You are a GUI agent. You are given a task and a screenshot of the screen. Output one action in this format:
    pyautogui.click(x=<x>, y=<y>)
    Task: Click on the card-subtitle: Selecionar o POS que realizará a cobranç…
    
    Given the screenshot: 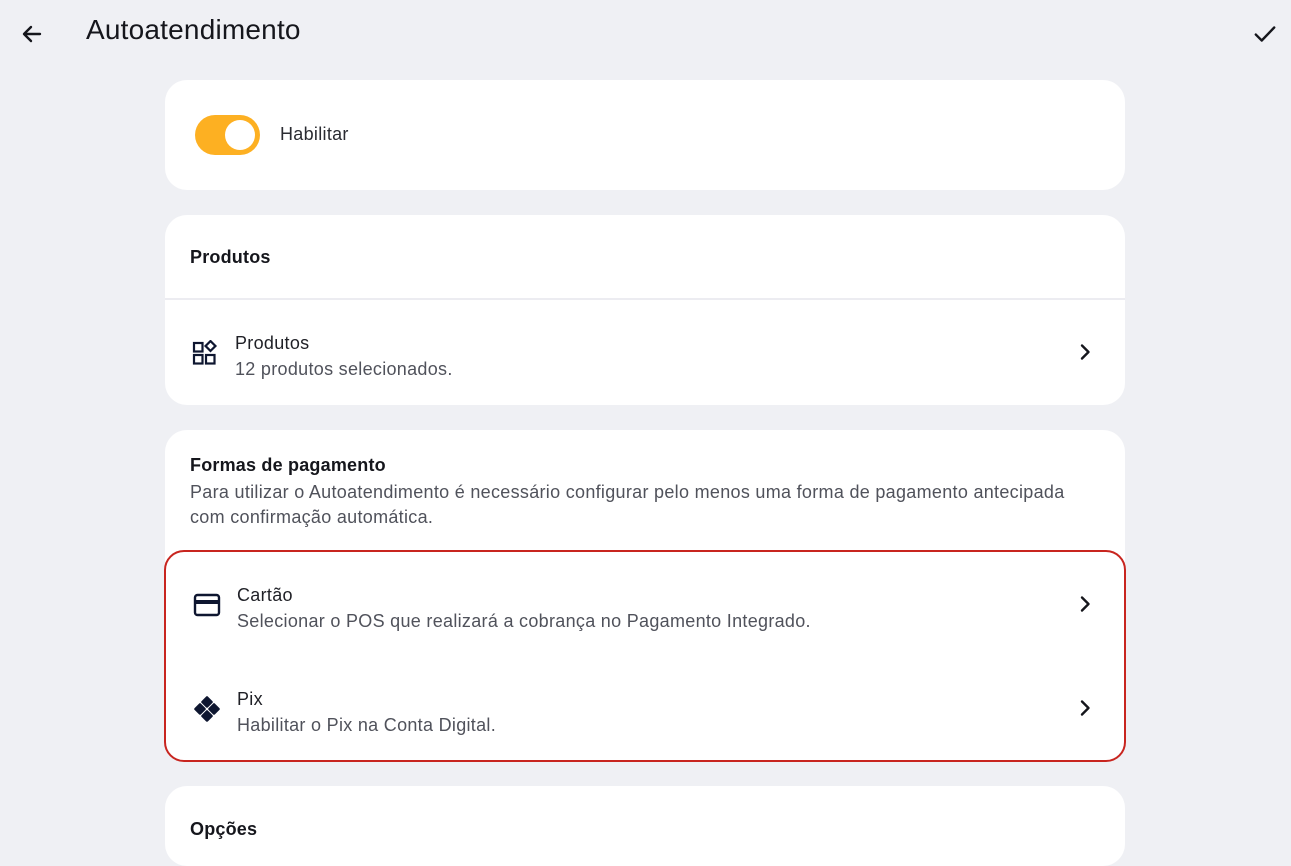 What is the action you would take?
    pyautogui.click(x=524, y=621)
    